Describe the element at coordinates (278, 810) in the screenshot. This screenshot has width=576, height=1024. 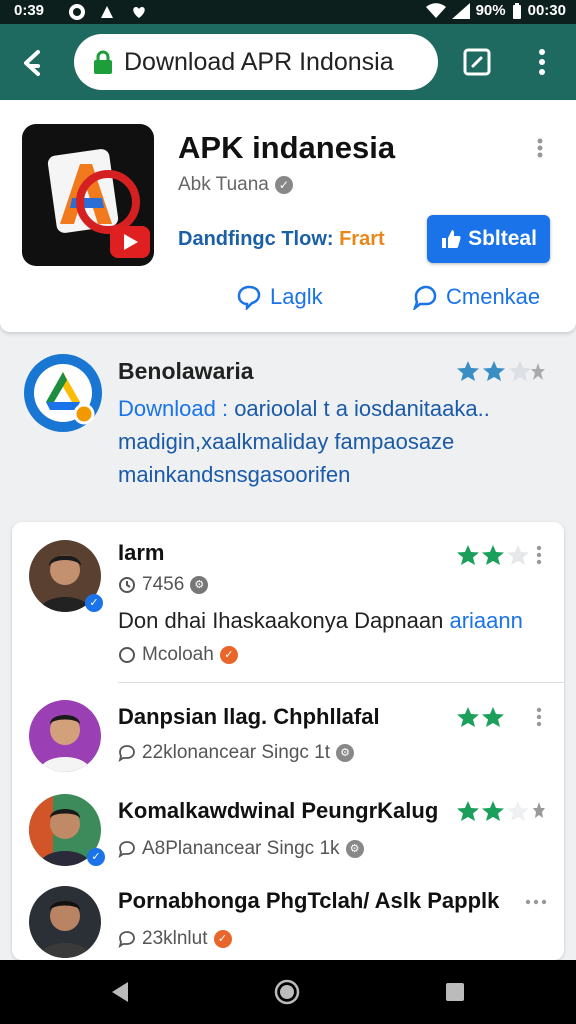
I see `reviewer-name: Komalkawdwinal PeungrKalug` at that location.